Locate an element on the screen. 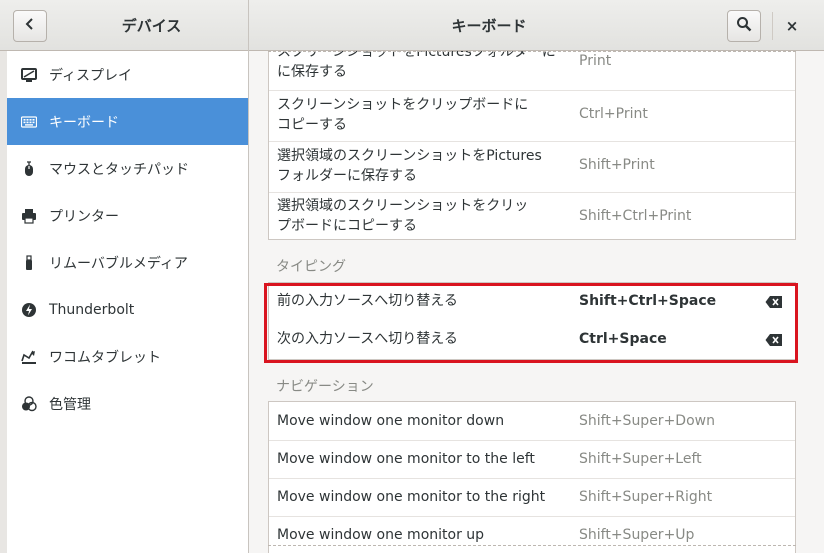 This screenshot has width=824, height=553. back-button is located at coordinates (30, 26).